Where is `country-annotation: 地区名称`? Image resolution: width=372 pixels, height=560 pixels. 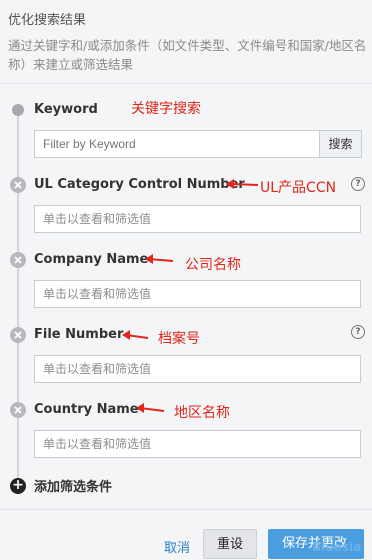 country-annotation: 地区名称 is located at coordinates (202, 413).